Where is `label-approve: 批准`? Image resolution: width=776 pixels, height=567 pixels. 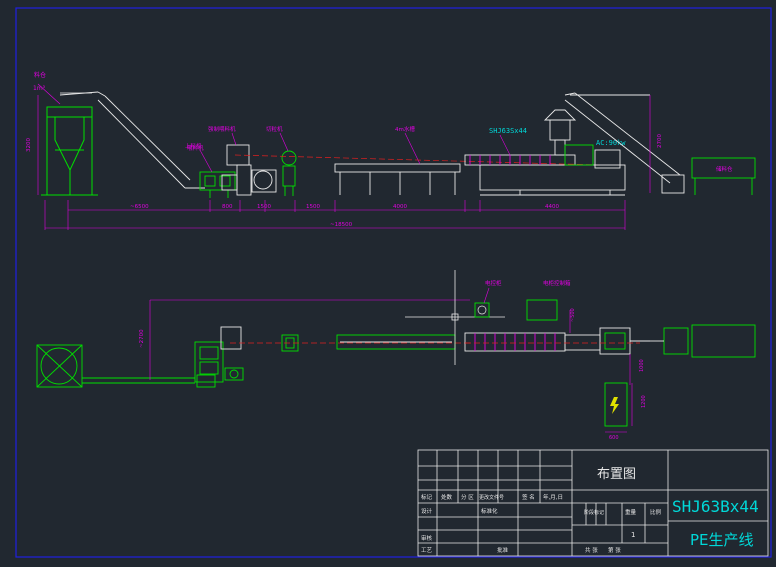 label-approve: 批准 is located at coordinates (503, 550).